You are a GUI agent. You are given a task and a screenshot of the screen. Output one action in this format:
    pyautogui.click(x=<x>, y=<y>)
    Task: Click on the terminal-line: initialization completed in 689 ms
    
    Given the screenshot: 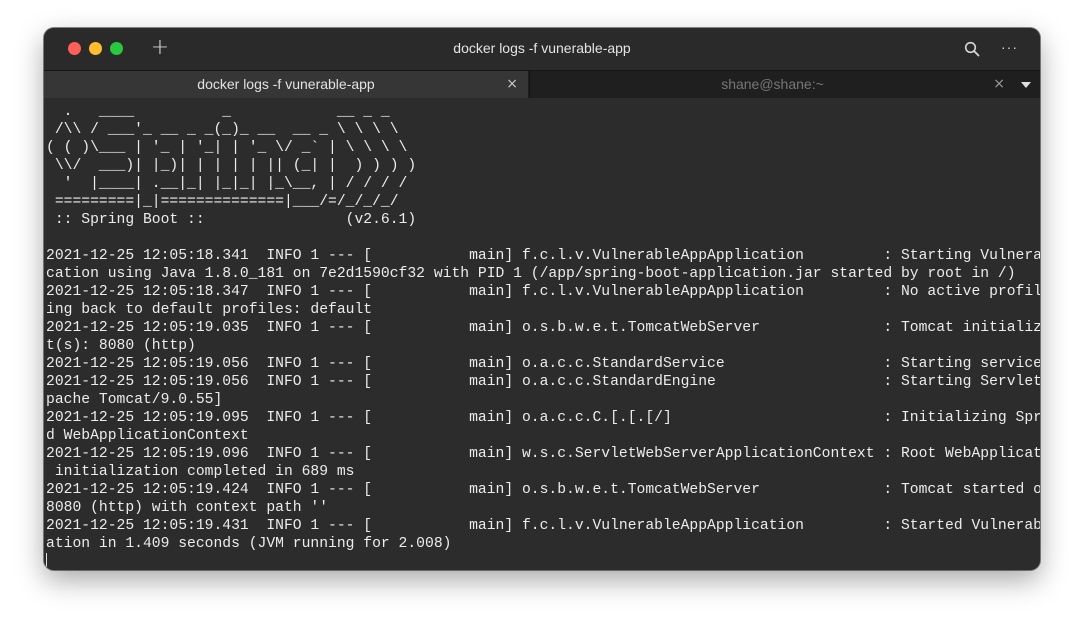 What is the action you would take?
    pyautogui.click(x=204, y=472)
    